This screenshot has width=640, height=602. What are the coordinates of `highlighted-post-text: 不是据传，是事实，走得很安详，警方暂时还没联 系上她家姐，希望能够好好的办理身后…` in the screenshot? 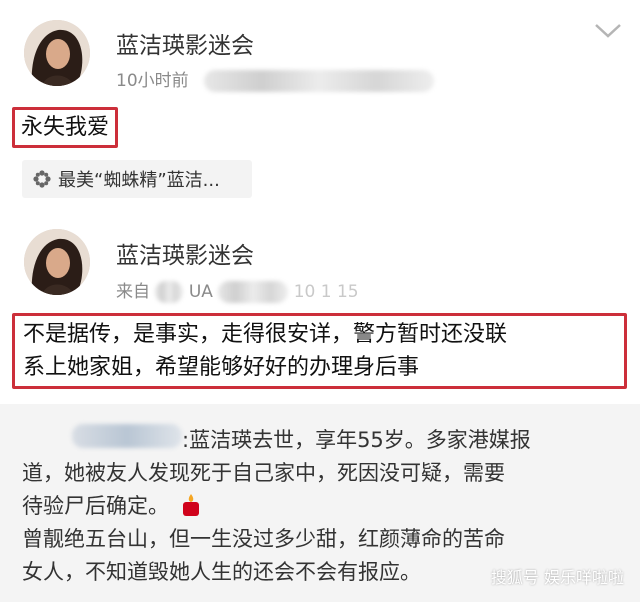 It's located at (319, 351).